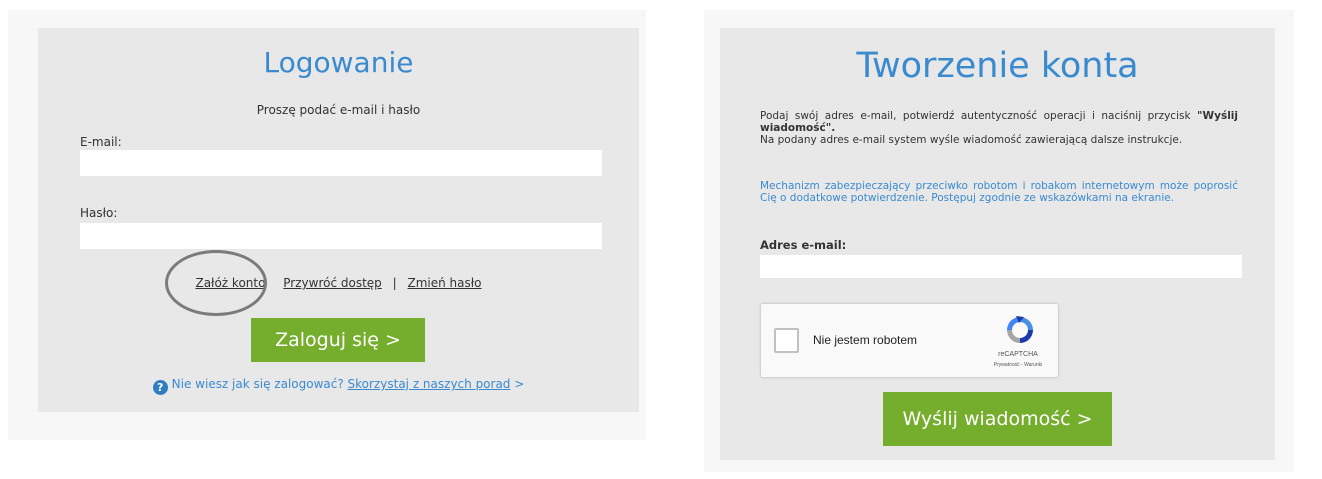 This screenshot has height=479, width=1322. I want to click on help-arrow: >, so click(519, 384).